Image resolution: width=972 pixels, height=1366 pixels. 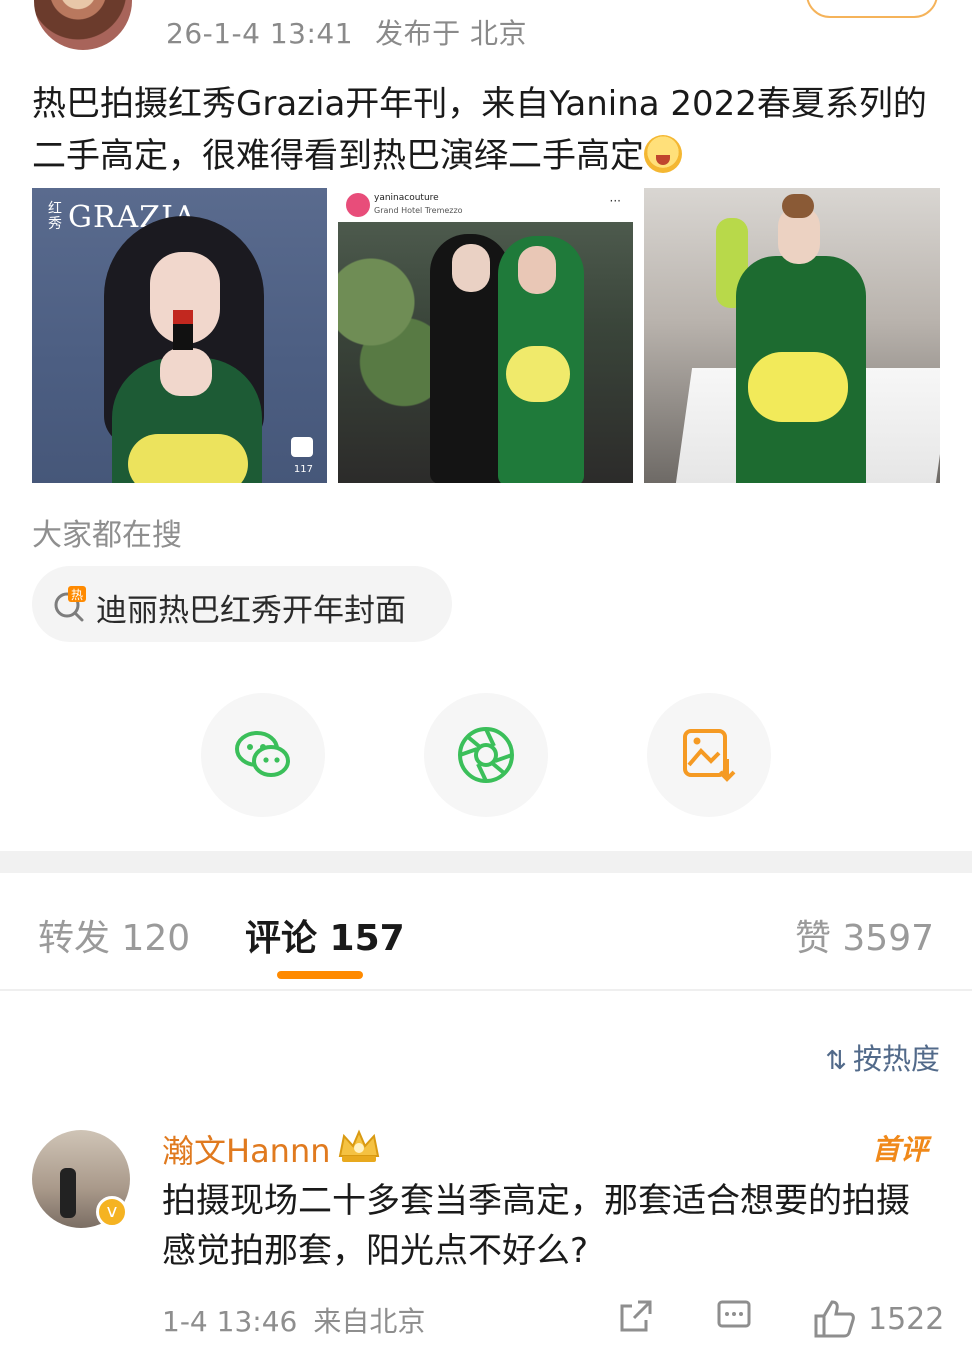 I want to click on instagram-location: Grand Hotel Tremezzo, so click(x=418, y=210).